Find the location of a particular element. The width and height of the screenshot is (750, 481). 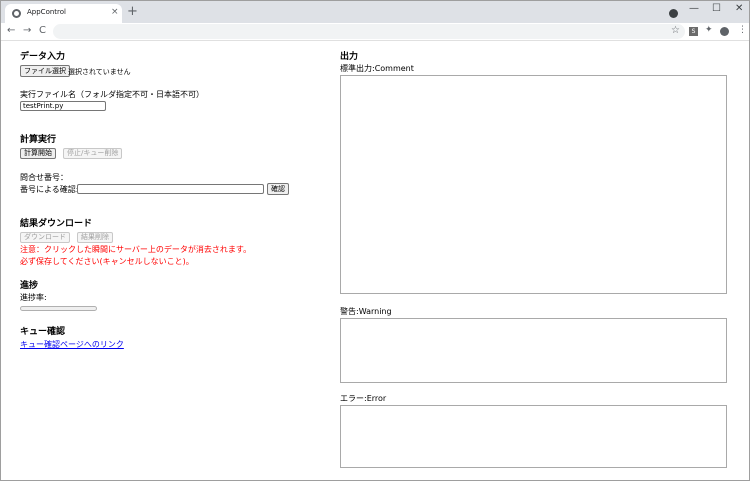

back-icon: ← is located at coordinates (11, 31).